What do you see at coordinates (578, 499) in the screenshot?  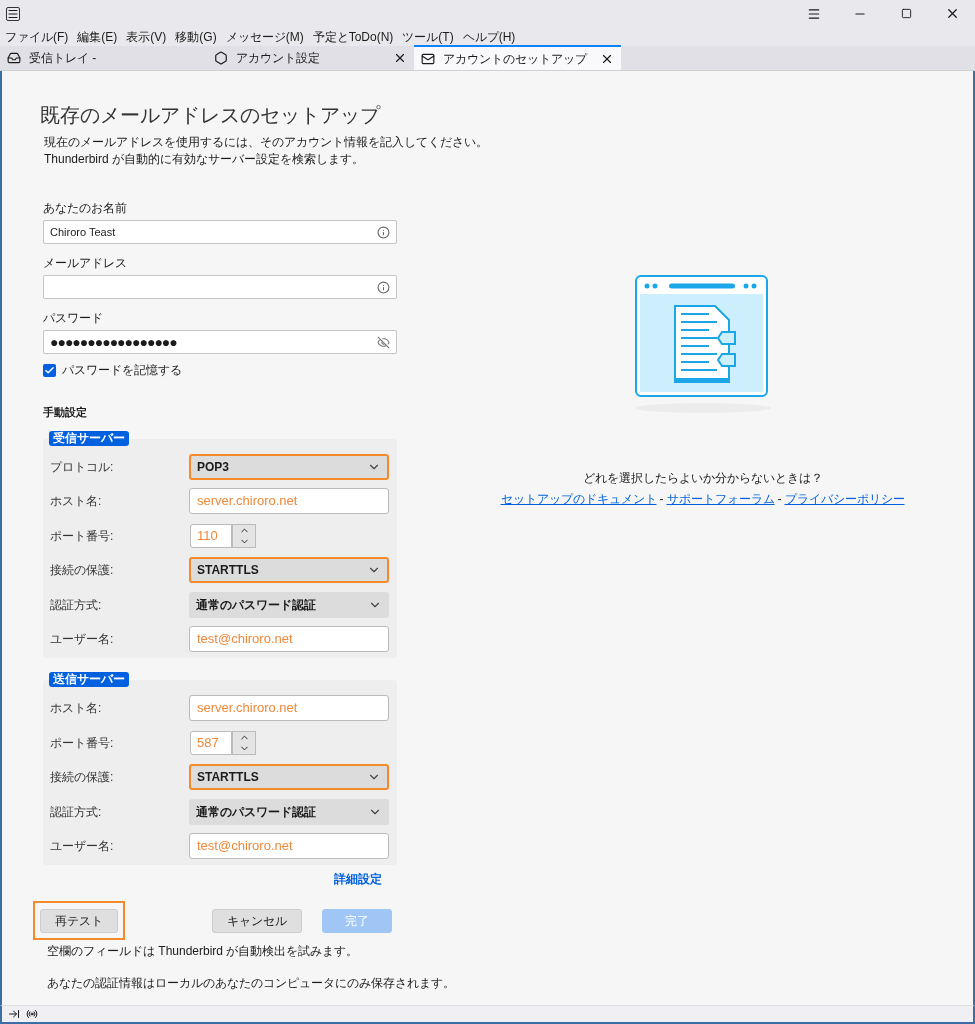 I see `help-link: セットアップのドキュメント` at bounding box center [578, 499].